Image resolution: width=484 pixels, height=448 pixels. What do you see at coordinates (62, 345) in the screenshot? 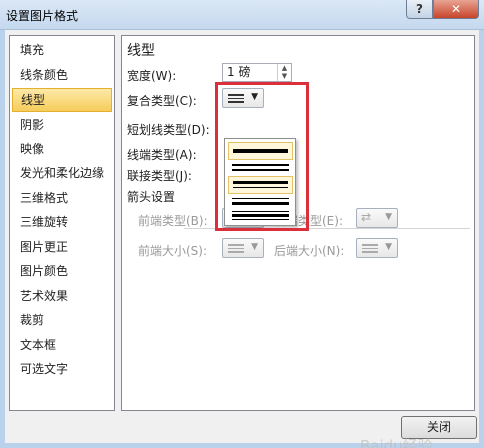
I see `nav-item-text-box: 文本框` at bounding box center [62, 345].